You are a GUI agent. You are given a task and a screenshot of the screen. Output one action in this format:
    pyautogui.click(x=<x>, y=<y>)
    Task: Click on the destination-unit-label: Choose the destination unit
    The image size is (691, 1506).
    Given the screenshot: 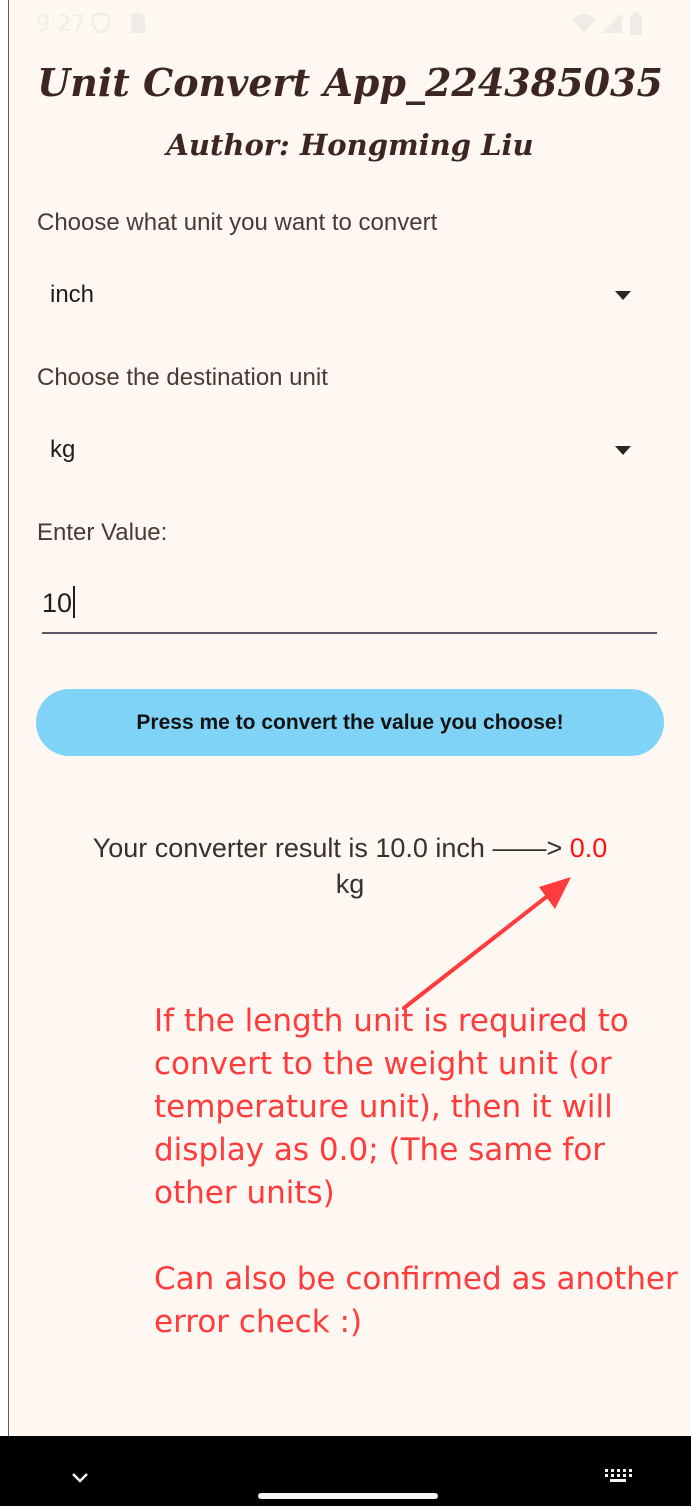 What is the action you would take?
    pyautogui.click(x=182, y=377)
    